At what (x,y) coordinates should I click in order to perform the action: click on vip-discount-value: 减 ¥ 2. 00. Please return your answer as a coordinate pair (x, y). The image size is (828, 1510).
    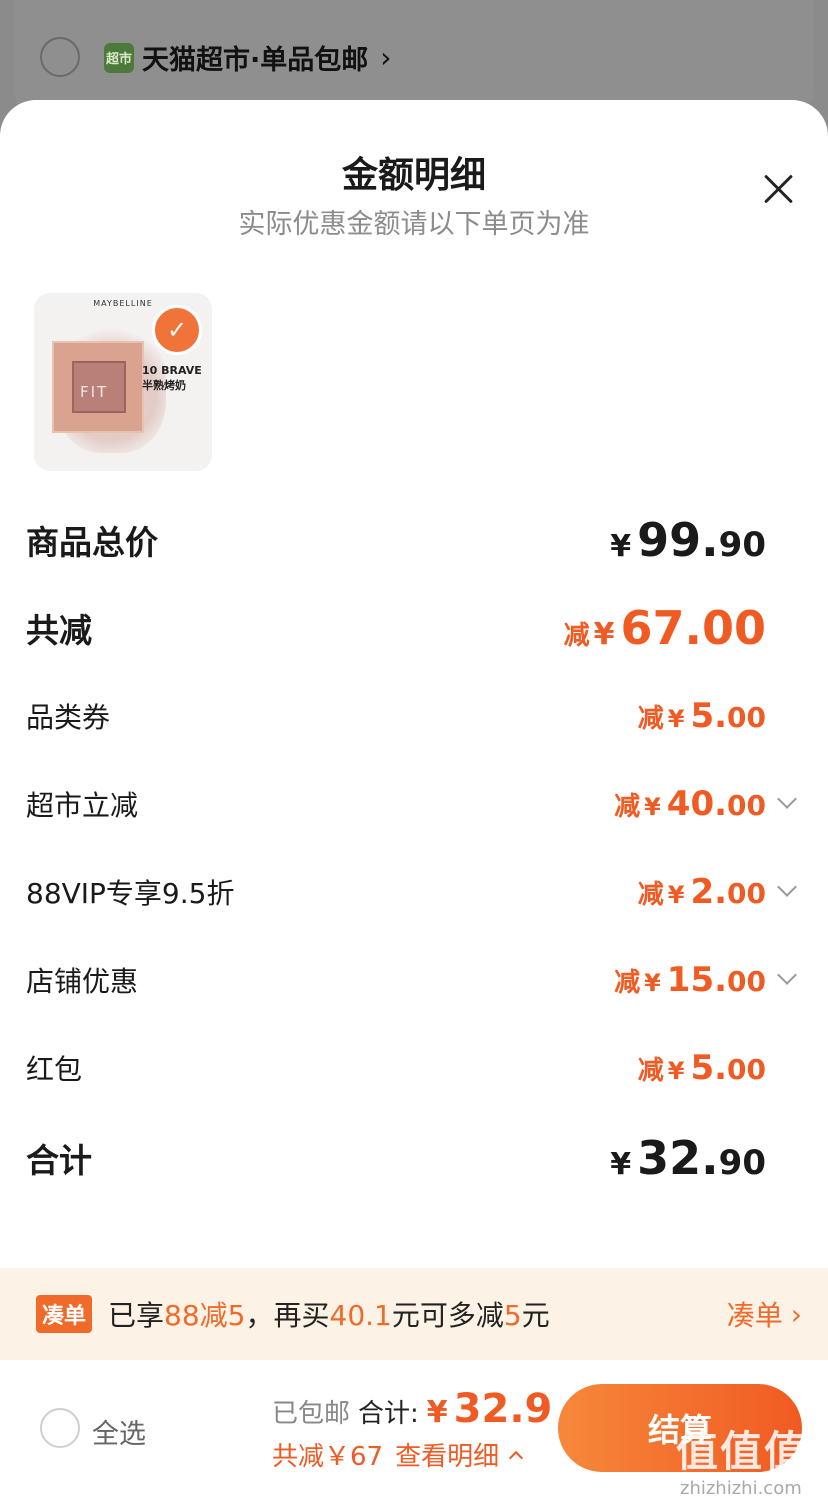
    Looking at the image, I should click on (717, 892).